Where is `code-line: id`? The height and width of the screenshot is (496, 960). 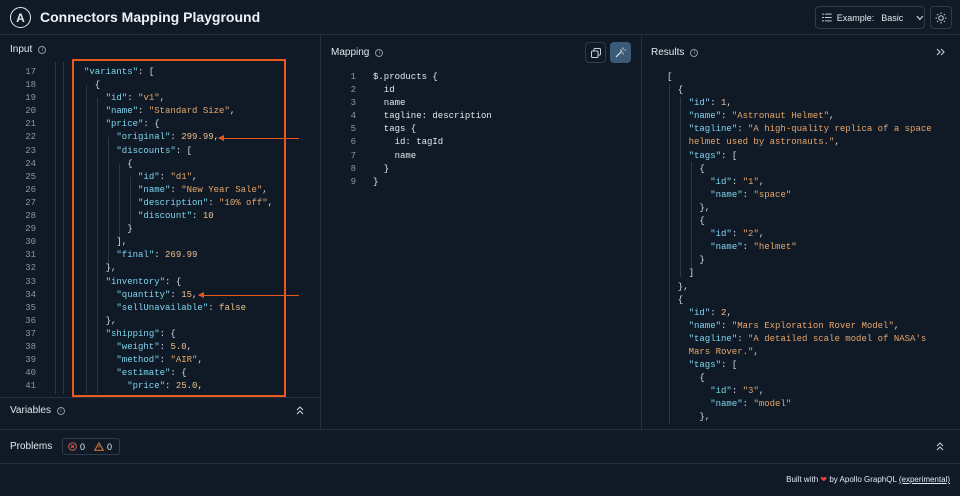
code-line: id is located at coordinates (384, 90).